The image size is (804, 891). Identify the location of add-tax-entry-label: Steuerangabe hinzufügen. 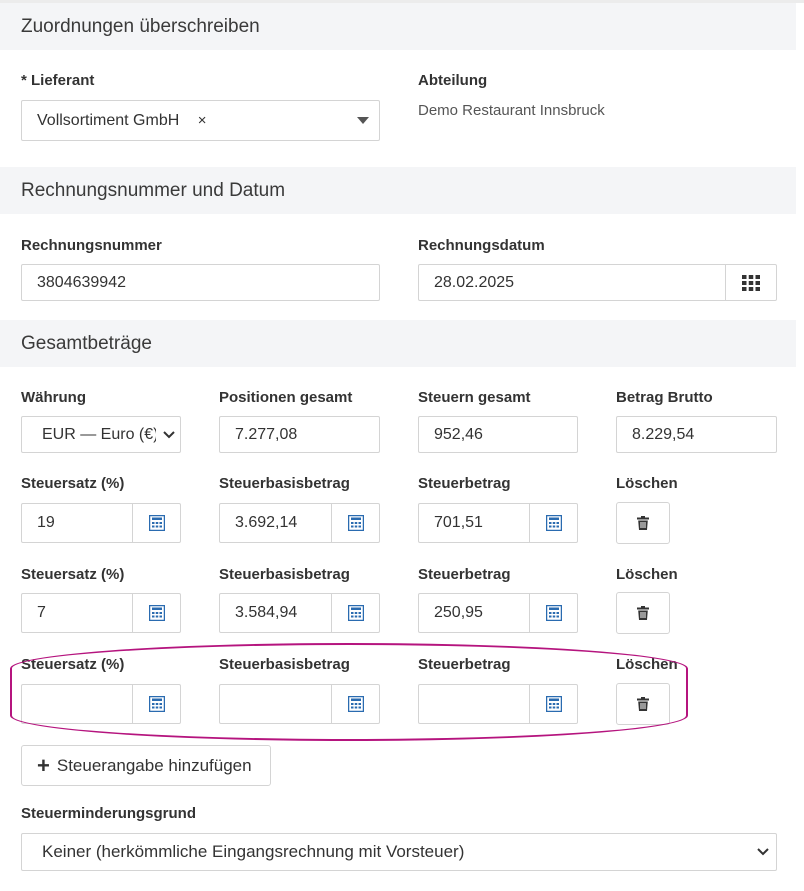
(154, 765).